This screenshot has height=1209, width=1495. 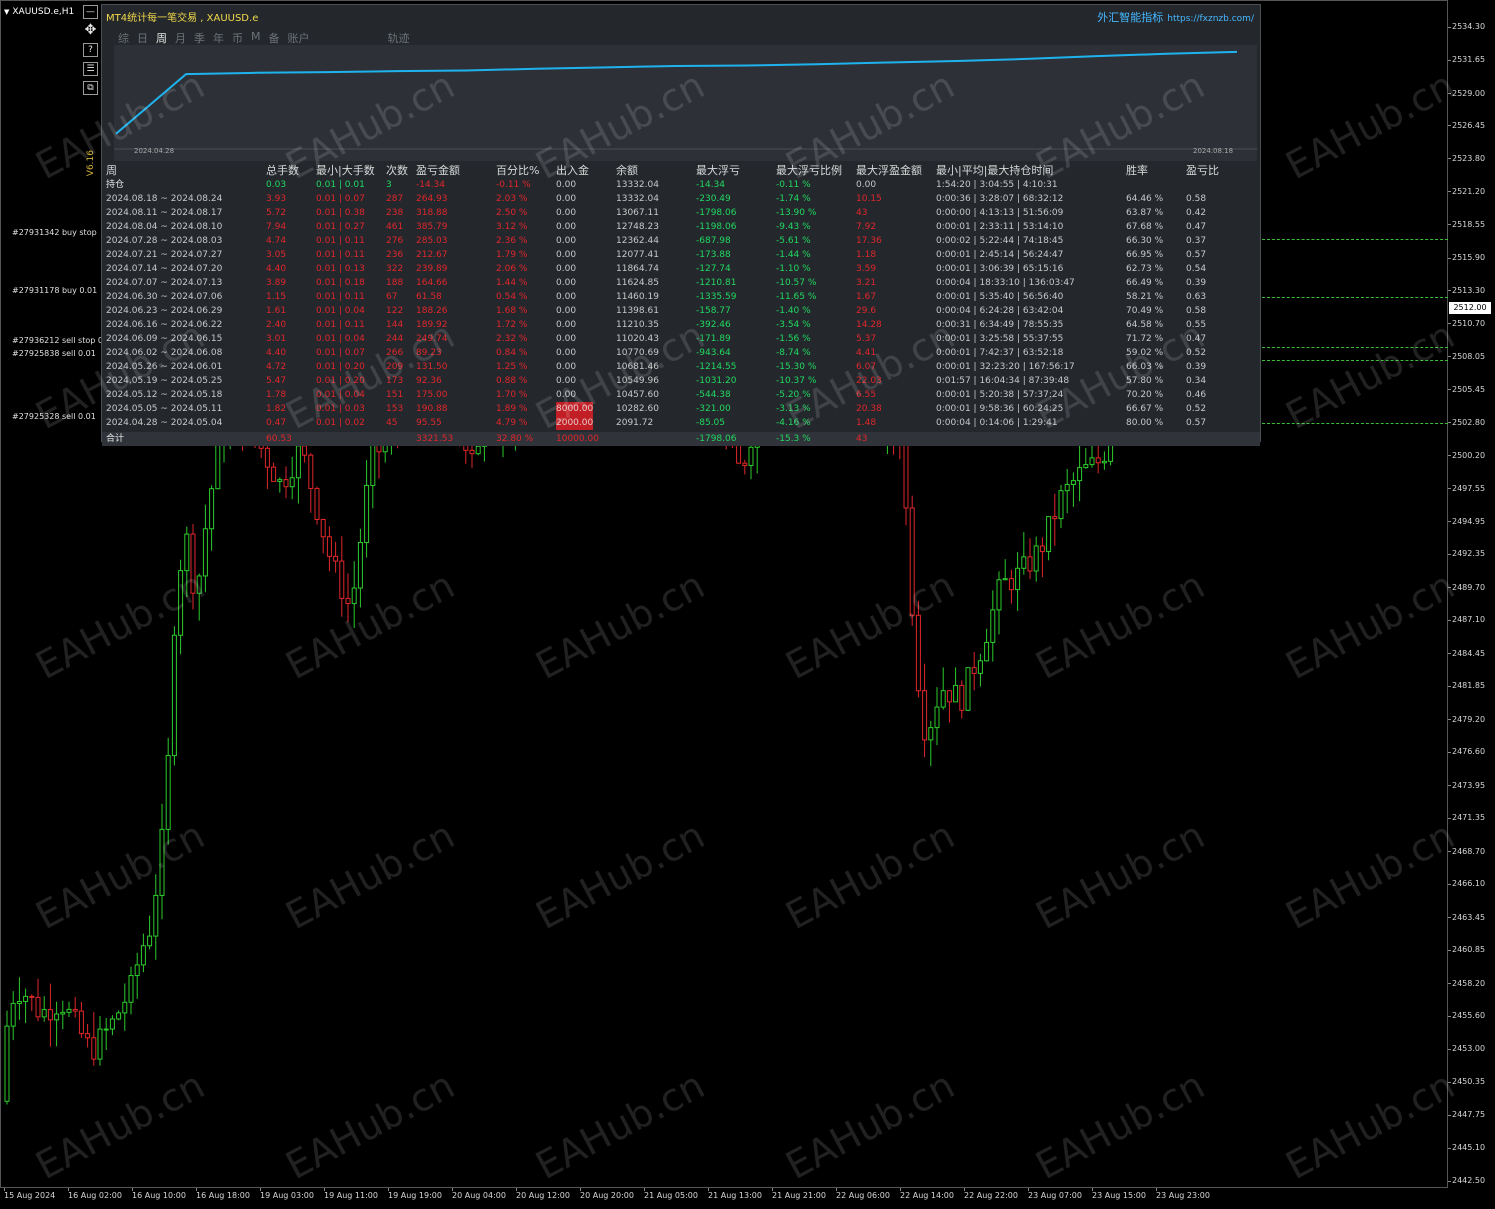 I want to click on brand-url: https://fxznzb.com/, so click(x=1210, y=19).